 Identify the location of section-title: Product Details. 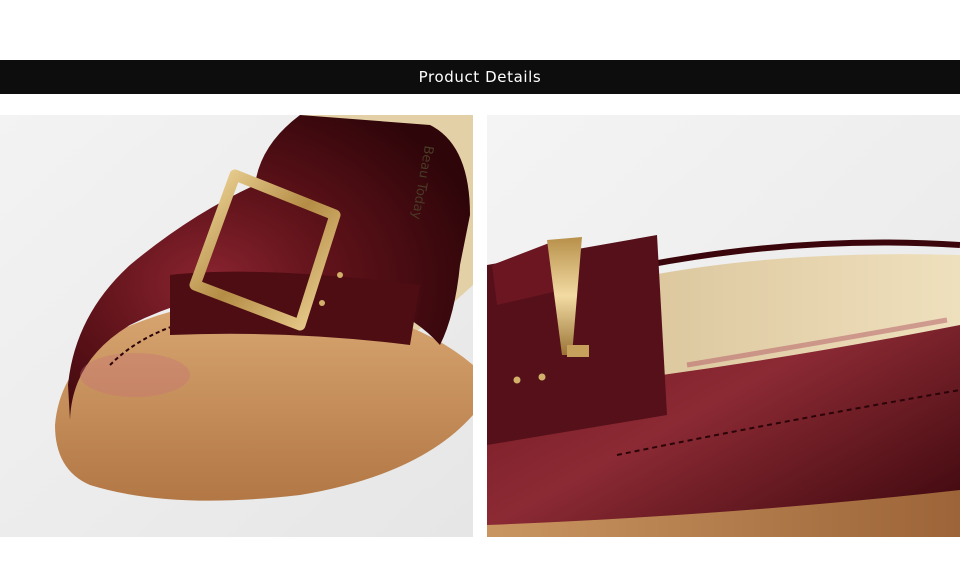
(480, 77).